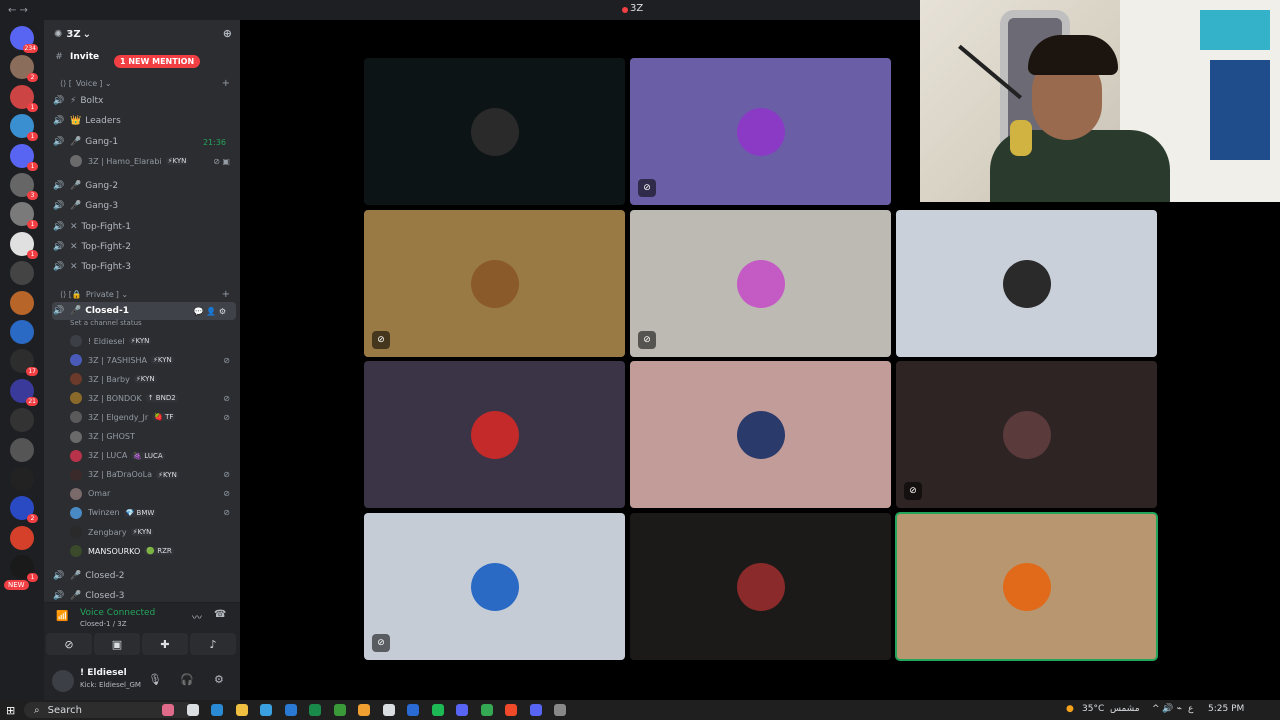  I want to click on screen-share-button: ▣, so click(117, 644).